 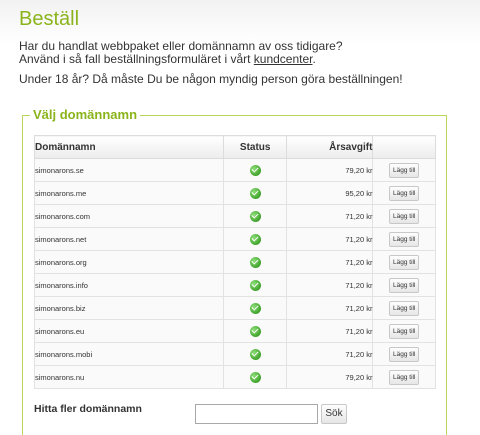 I want to click on column-header-status: Status, so click(x=255, y=147).